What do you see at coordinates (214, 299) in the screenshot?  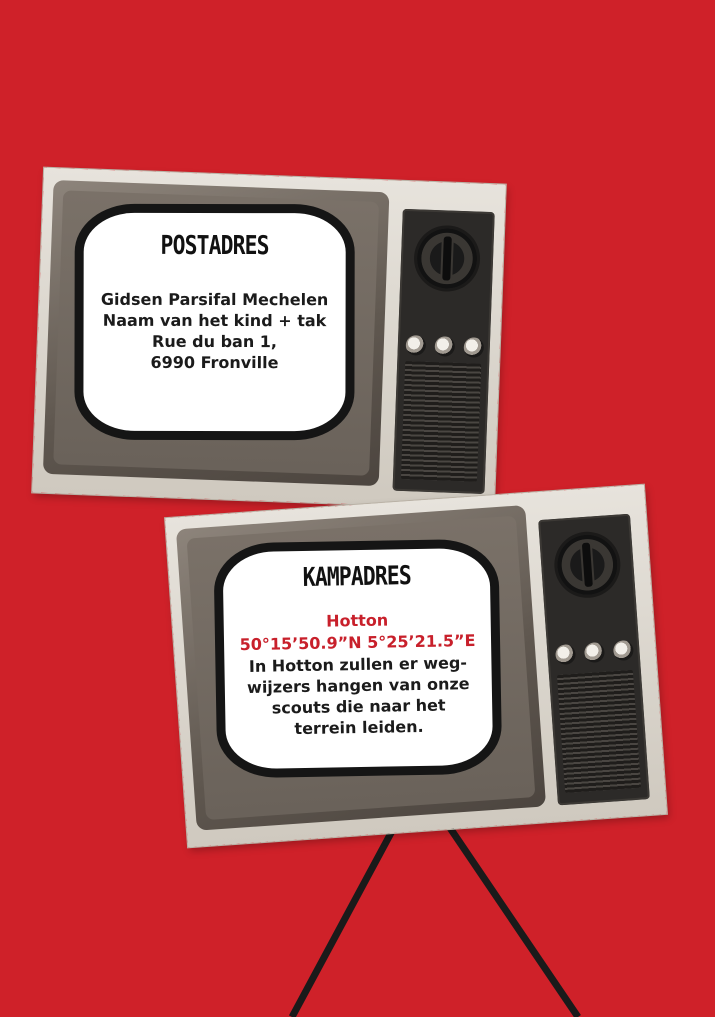 I see `postadres-line-1: Gidsen Parsifal Mechelen` at bounding box center [214, 299].